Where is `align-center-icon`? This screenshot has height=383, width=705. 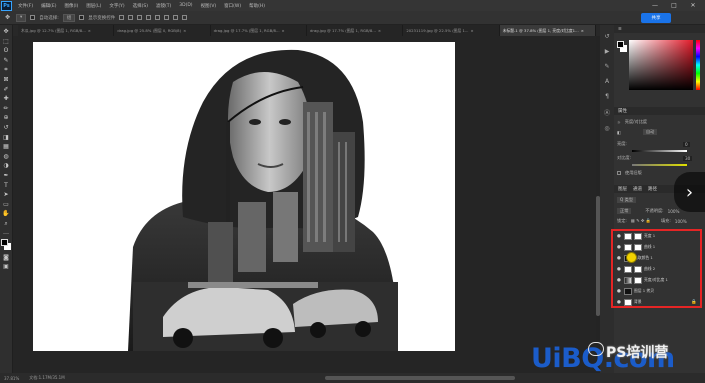
align-center-icon is located at coordinates (131, 17).